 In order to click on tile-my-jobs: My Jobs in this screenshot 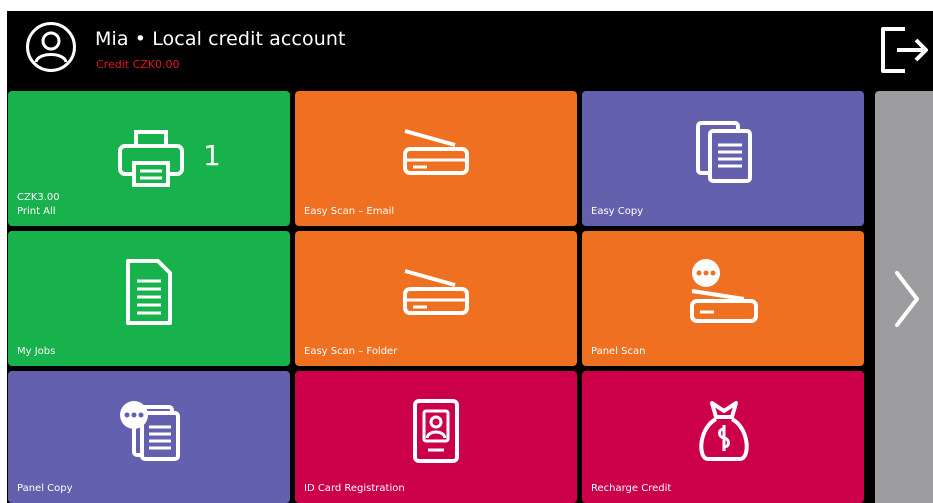, I will do `click(149, 298)`.